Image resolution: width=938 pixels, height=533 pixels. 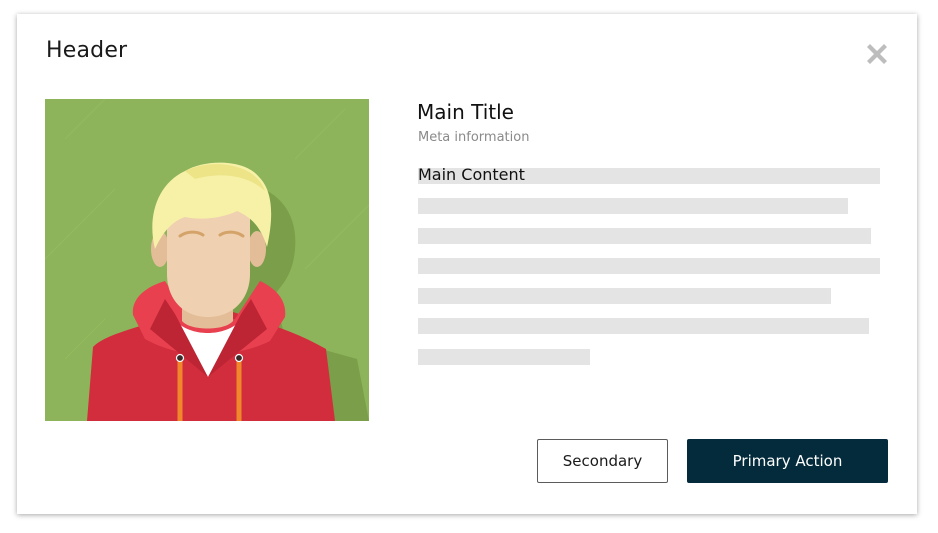 What do you see at coordinates (787, 461) in the screenshot?
I see `primary-action-button: Primary Action` at bounding box center [787, 461].